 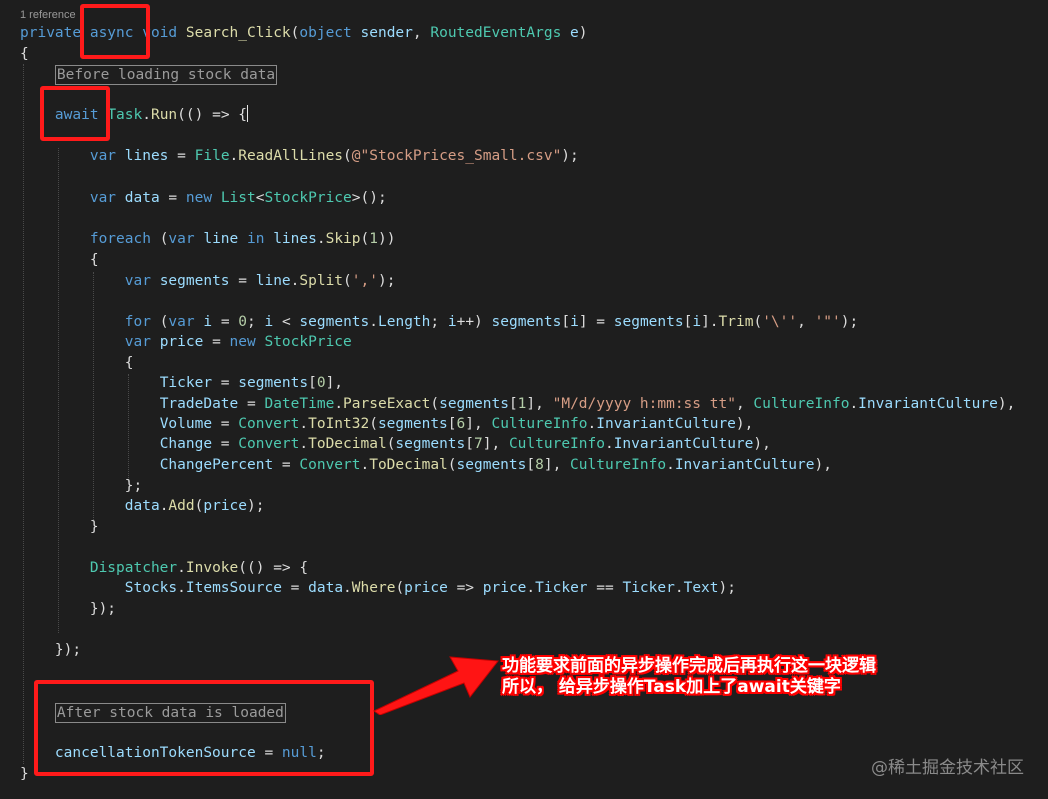 What do you see at coordinates (146, 198) in the screenshot?
I see `code-token: data` at bounding box center [146, 198].